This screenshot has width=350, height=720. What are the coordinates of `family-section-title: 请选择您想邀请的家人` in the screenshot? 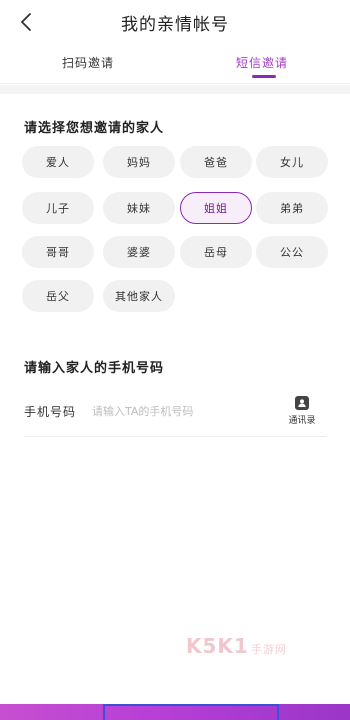 It's located at (94, 128).